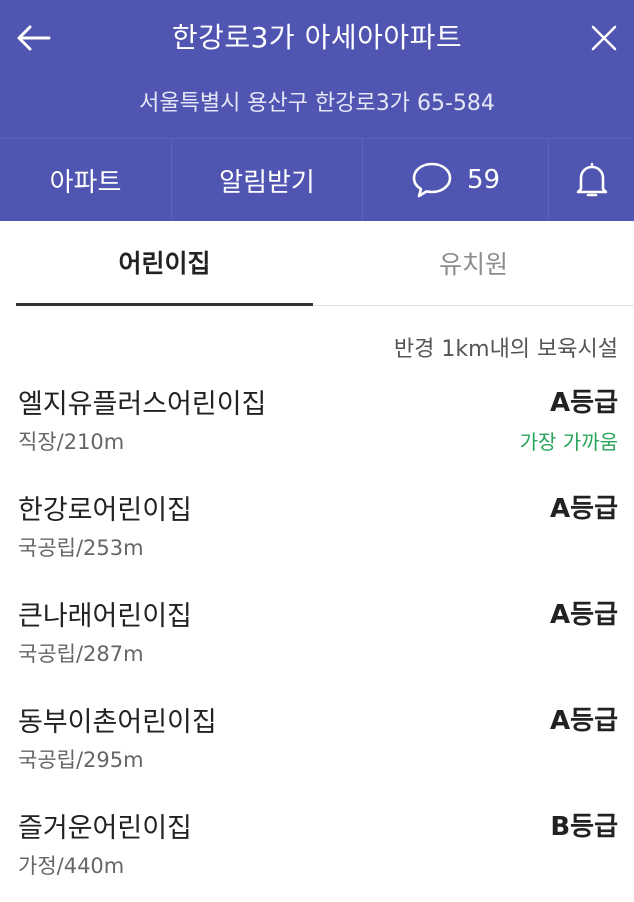 This screenshot has height=902, width=634. Describe the element at coordinates (473, 263) in the screenshot. I see `tab-kindergarten: 유치원` at that location.